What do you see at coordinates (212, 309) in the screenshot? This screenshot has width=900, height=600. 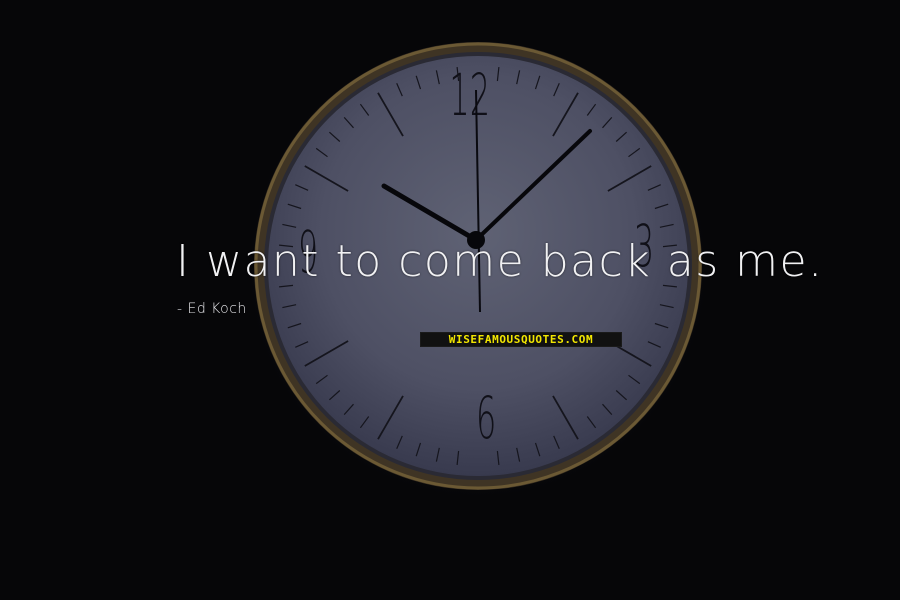 I see `quote-author: - Ed Koch` at bounding box center [212, 309].